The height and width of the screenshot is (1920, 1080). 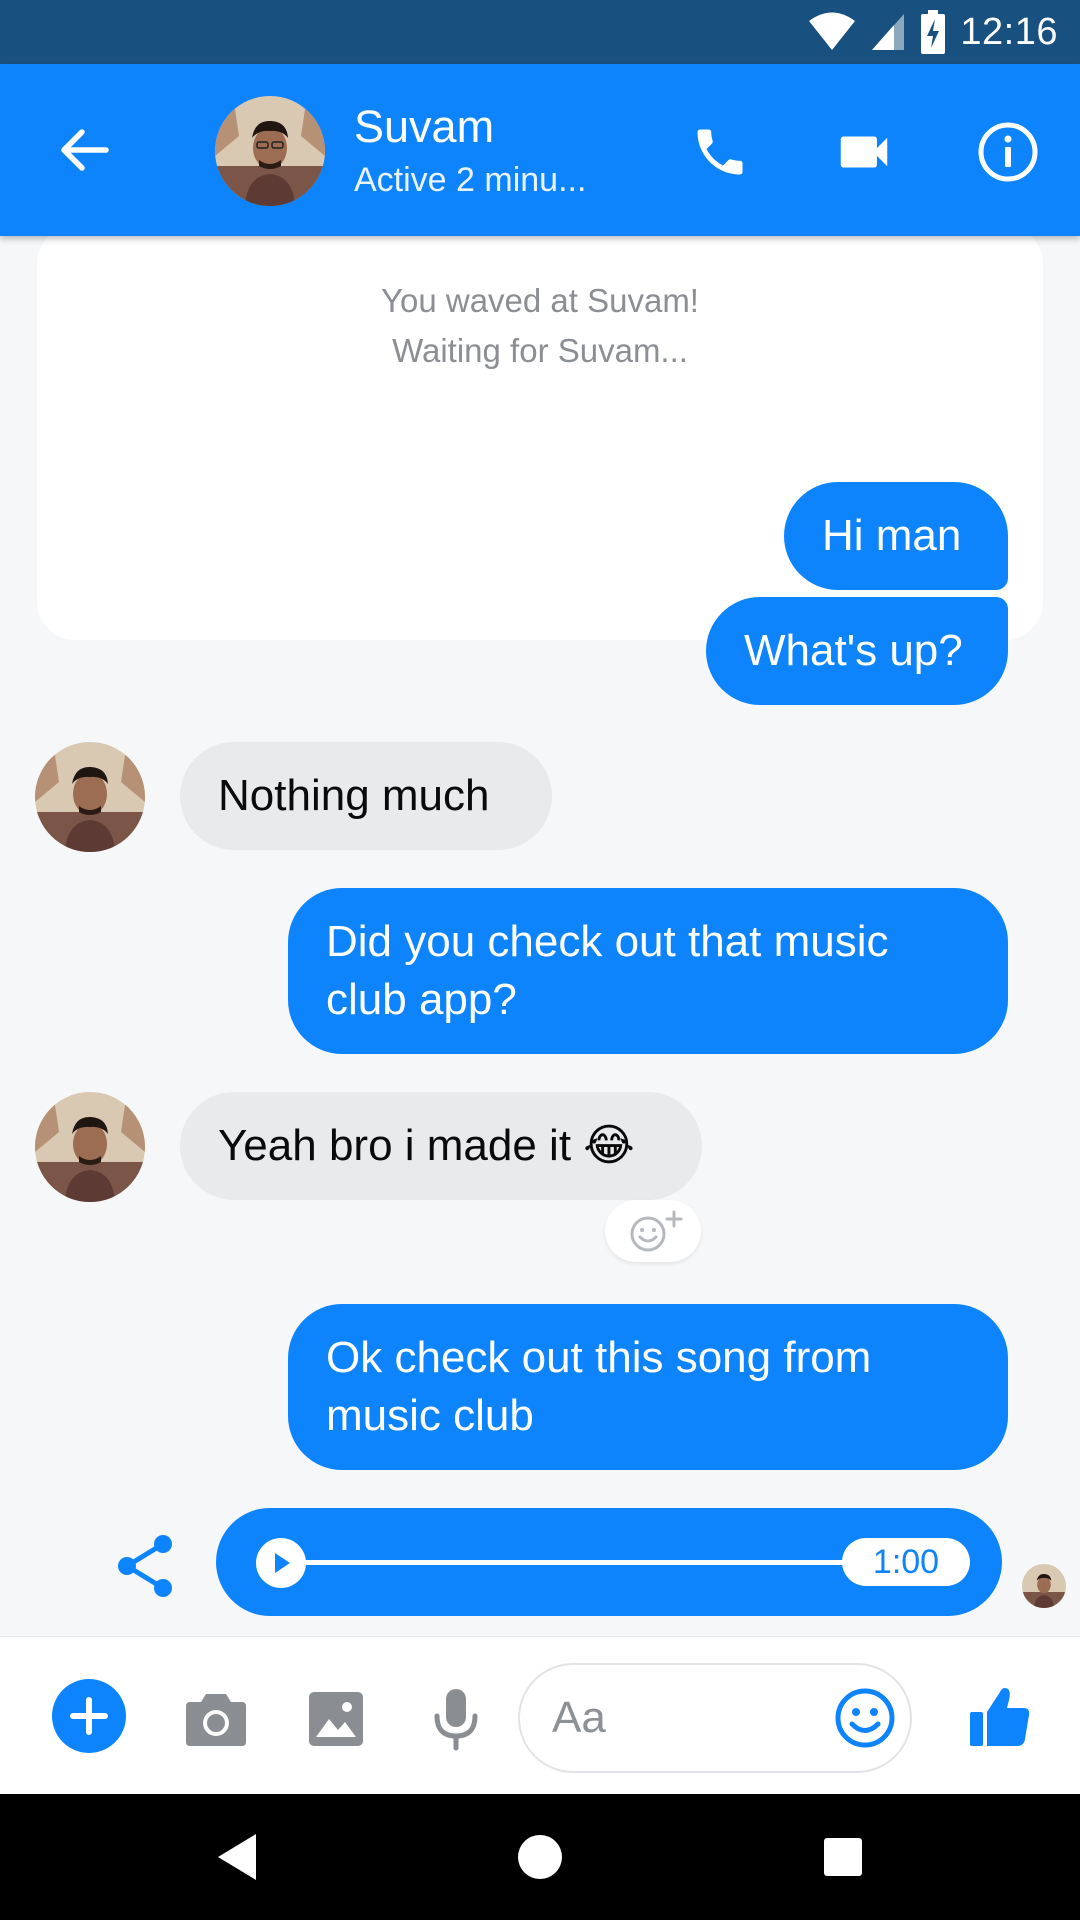 I want to click on play-button, so click(x=281, y=1563).